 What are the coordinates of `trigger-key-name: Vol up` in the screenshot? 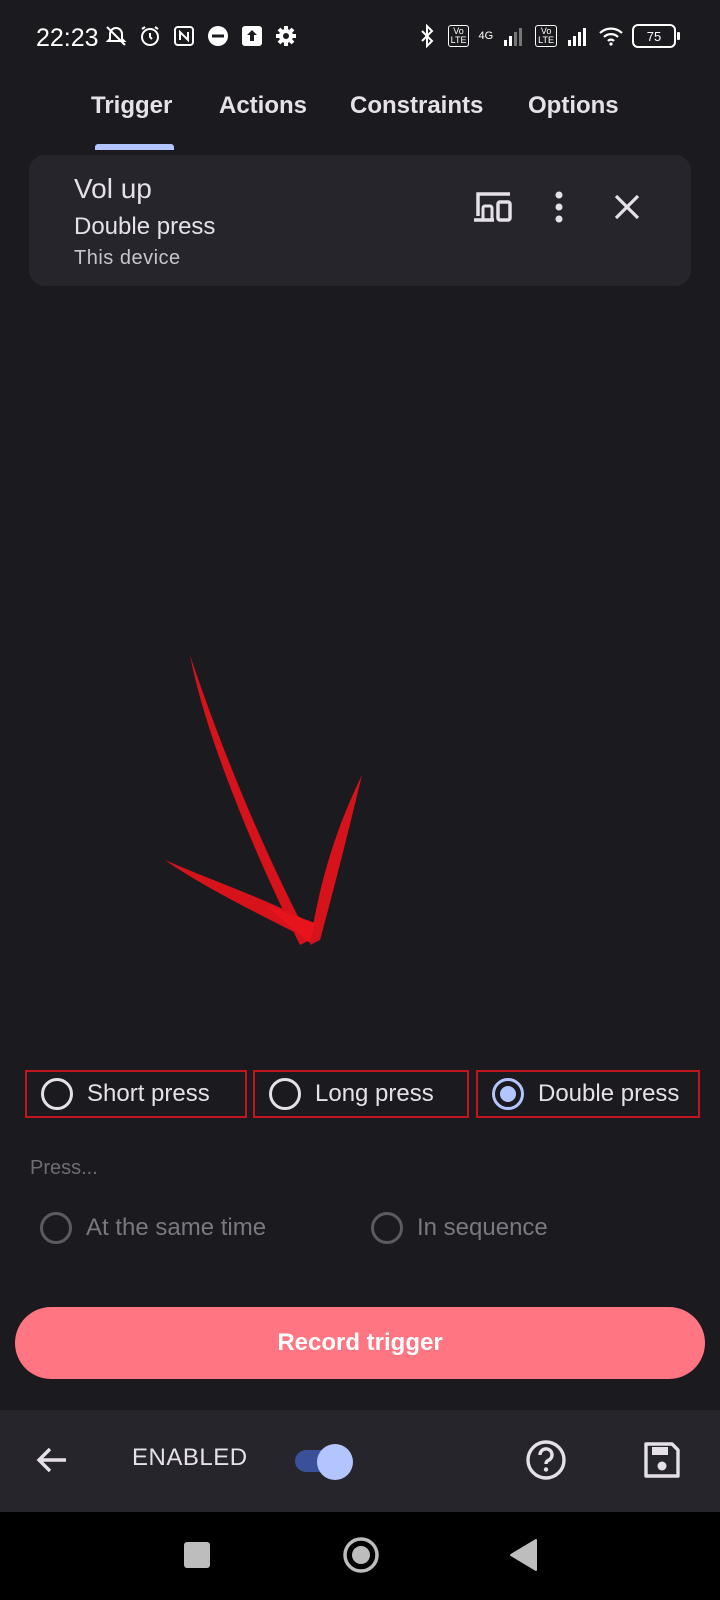 It's located at (113, 188).